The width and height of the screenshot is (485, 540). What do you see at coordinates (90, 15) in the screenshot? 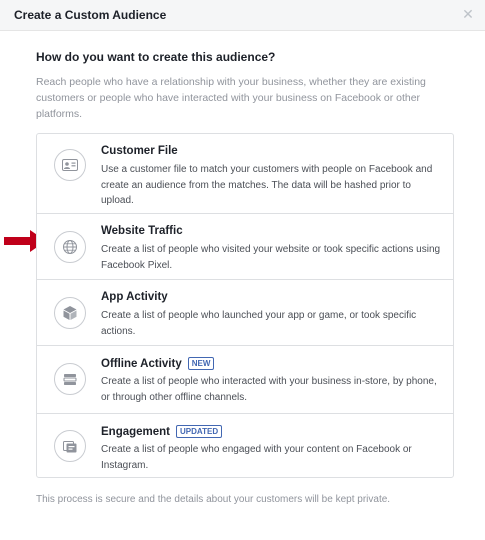
I see `dialog-title: Create a Custom Audience` at bounding box center [90, 15].